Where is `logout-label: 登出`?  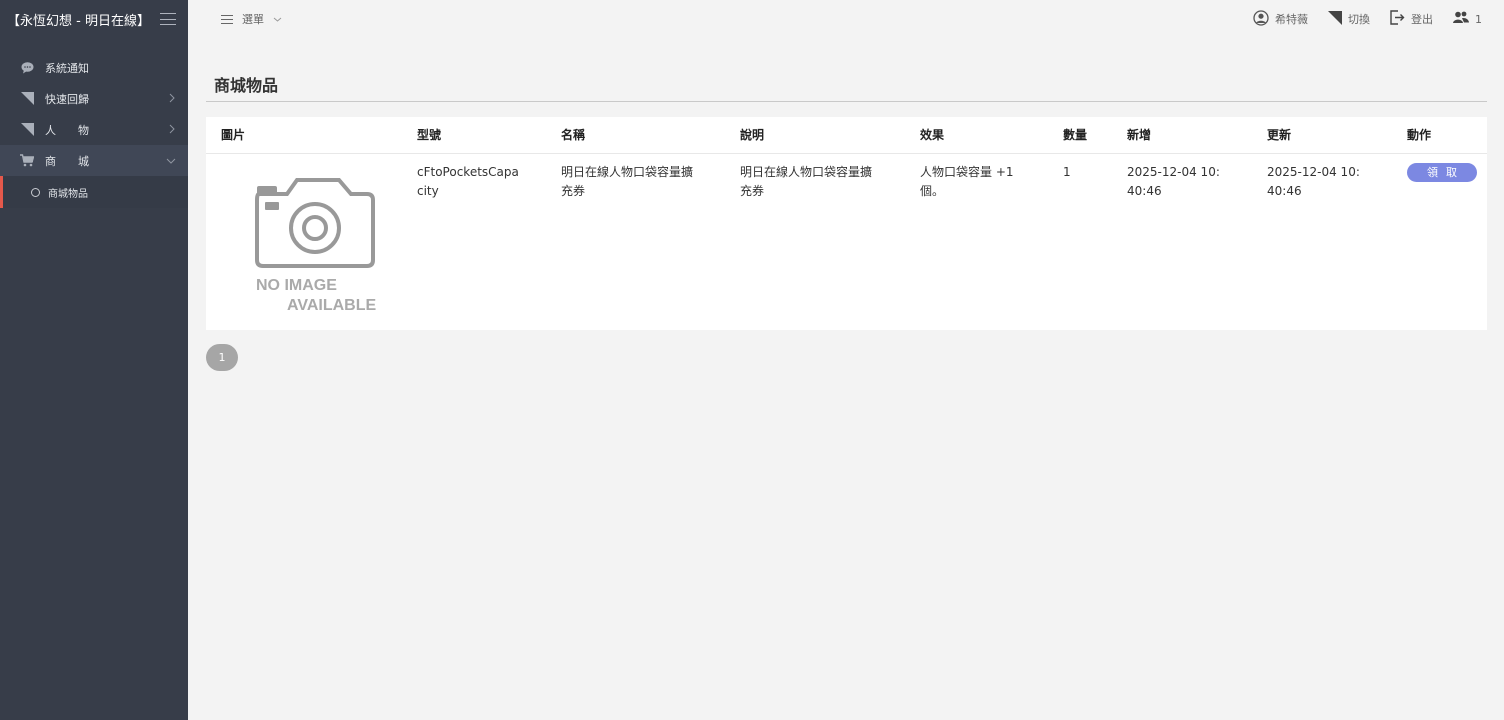
logout-label: 登出 is located at coordinates (1422, 19).